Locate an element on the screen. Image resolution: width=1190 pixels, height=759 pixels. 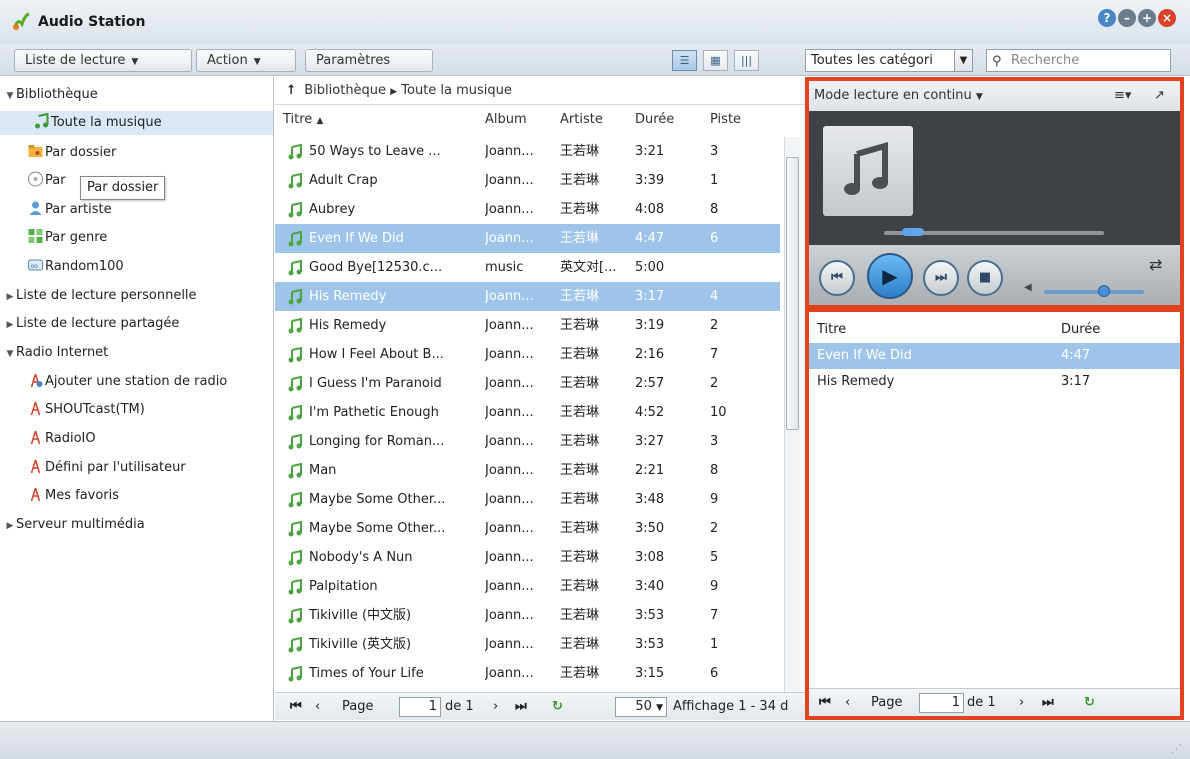
playlist-menu-button: Liste de lecture ▼ is located at coordinates (103, 60).